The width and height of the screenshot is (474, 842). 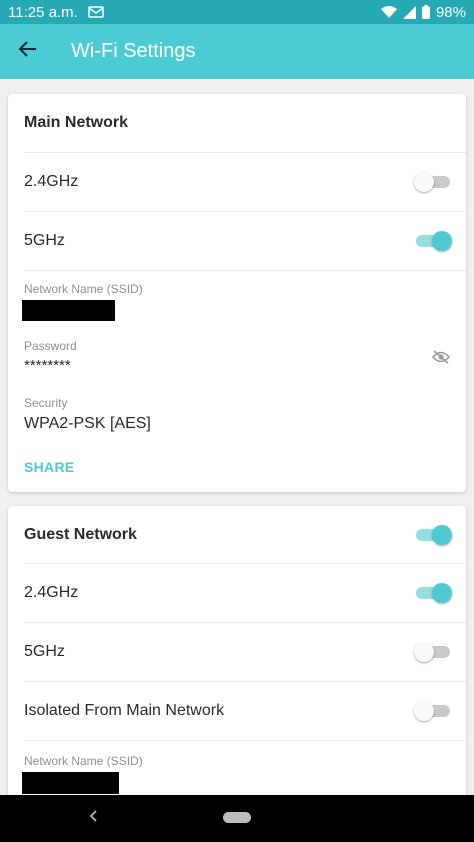 I want to click on guest-24ghz-row: 2.4GHz, so click(x=237, y=592).